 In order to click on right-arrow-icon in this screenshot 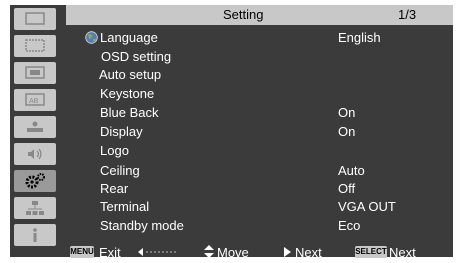, I will do `click(287, 252)`.